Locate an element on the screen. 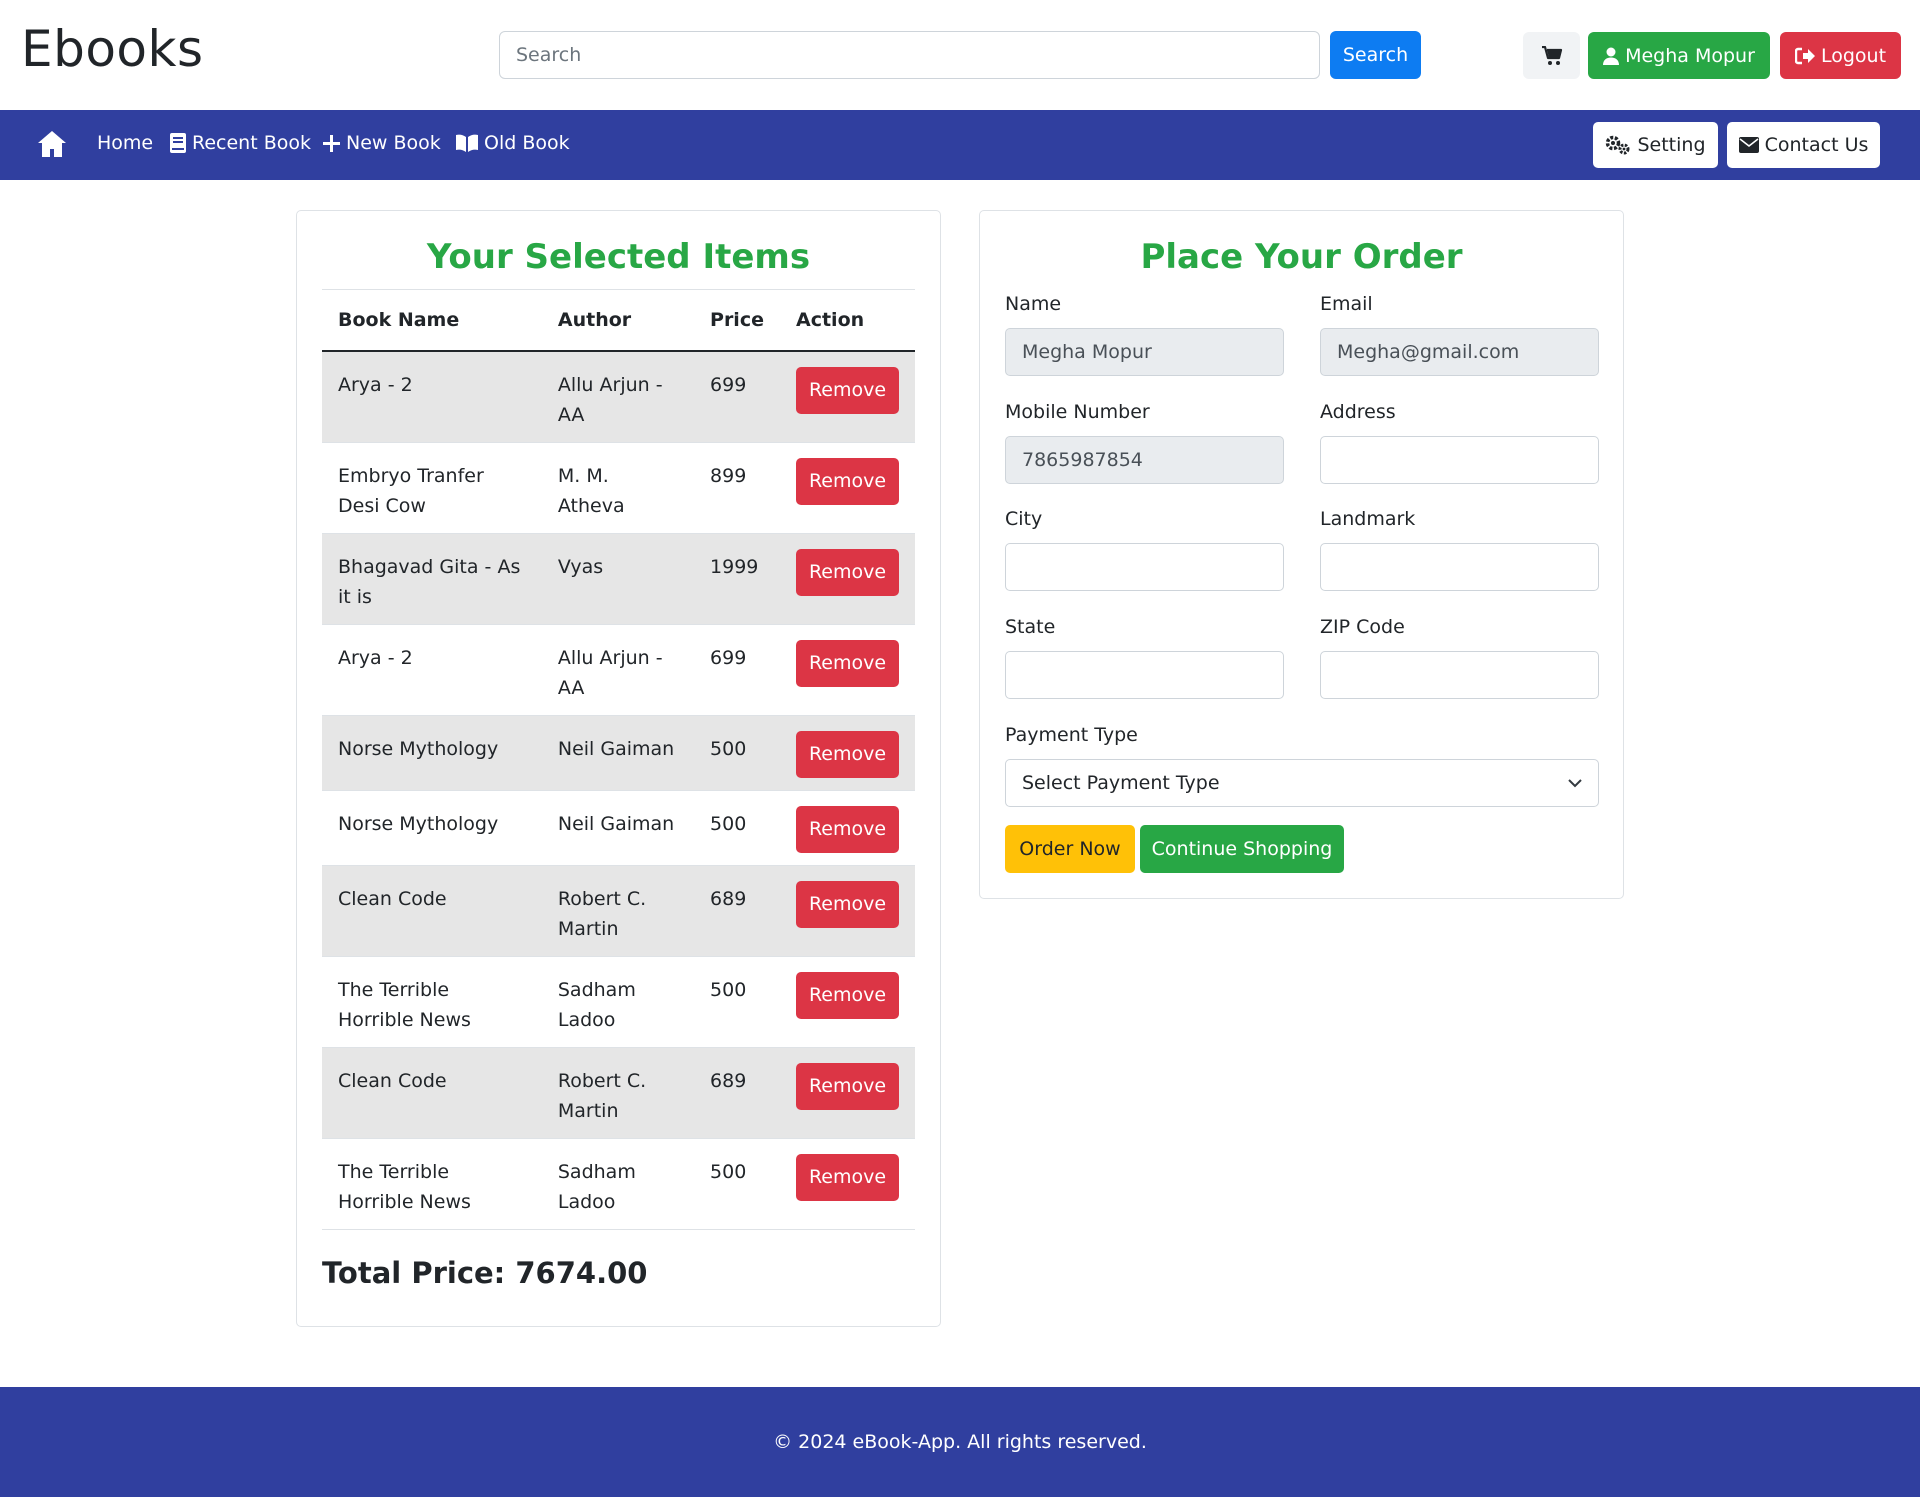 Image resolution: width=1920 pixels, height=1497 pixels. nav-item-label: Home is located at coordinates (125, 143).